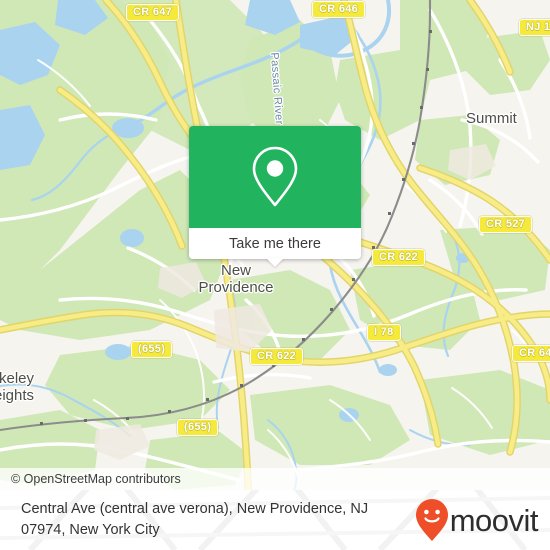 This screenshot has height=550, width=550. Describe the element at coordinates (399, 257) in the screenshot. I see `road-shield-cr-622-a: CR 622` at that location.